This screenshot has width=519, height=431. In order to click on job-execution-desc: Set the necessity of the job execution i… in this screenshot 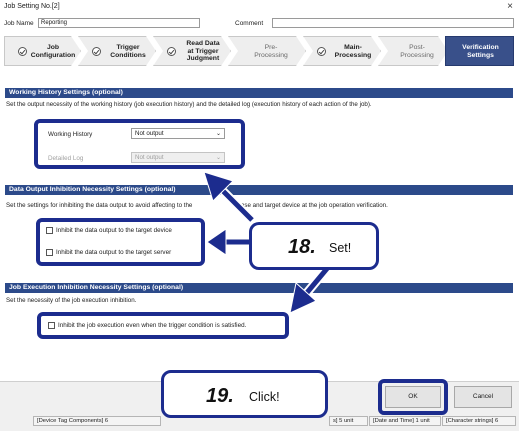, I will do `click(71, 300)`.